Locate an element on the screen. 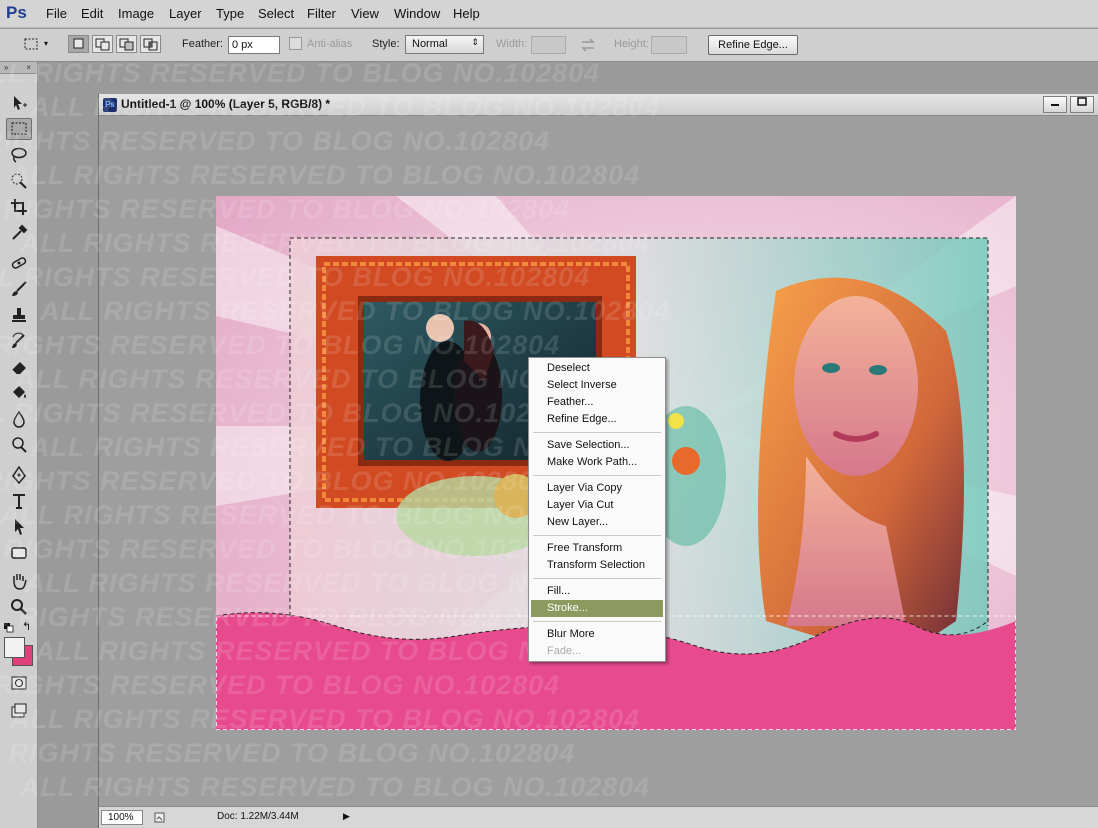 Image resolution: width=1098 pixels, height=828 pixels. type-tool-icon is located at coordinates (19, 501).